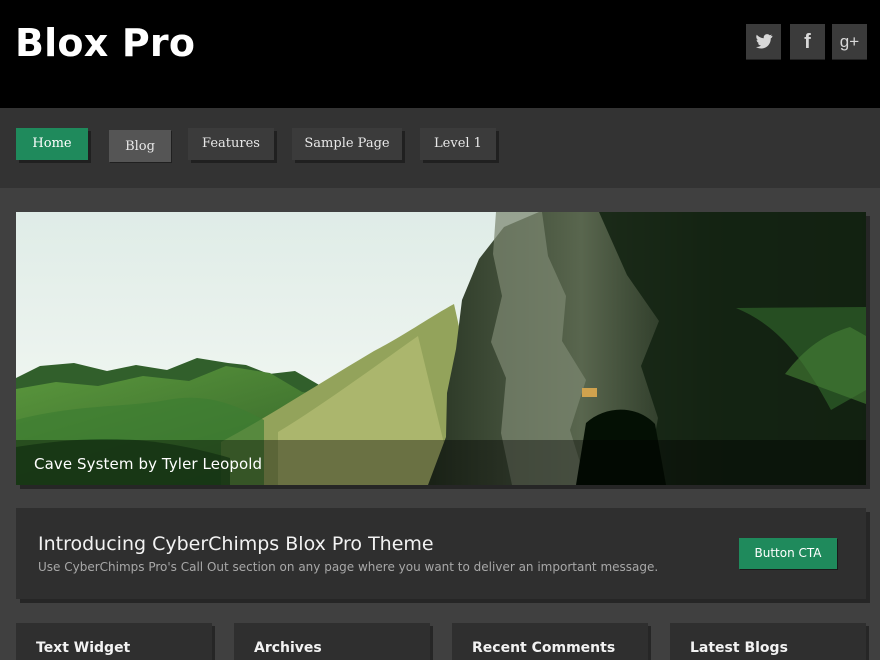 The width and height of the screenshot is (880, 660). I want to click on text-widget: Text Widget, so click(114, 641).